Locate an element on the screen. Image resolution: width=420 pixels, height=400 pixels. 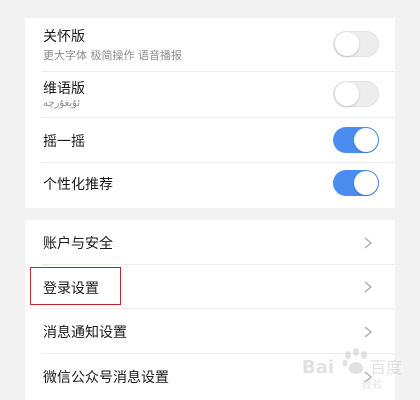
setting-row-care-mode: 关怀版 更大字体 极简操作 语音播报 is located at coordinates (210, 45).